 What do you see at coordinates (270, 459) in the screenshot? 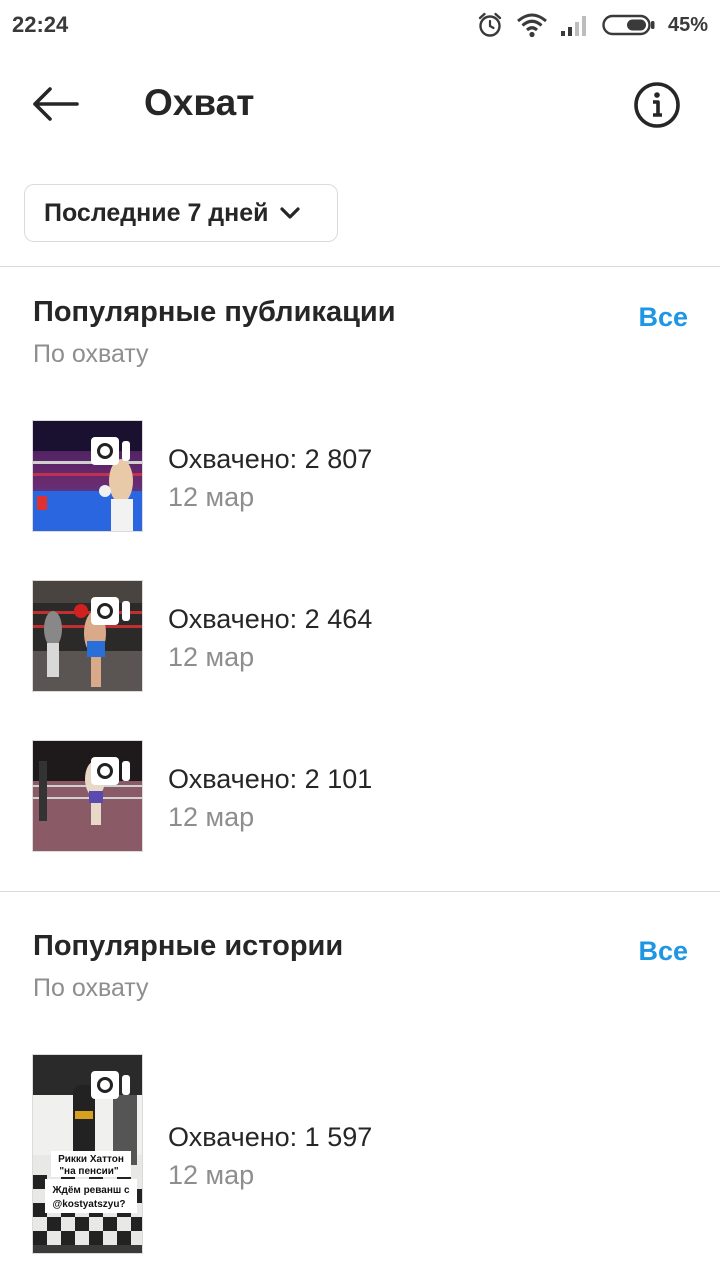
I see `reach-count: Охвачено: 2 807` at bounding box center [270, 459].